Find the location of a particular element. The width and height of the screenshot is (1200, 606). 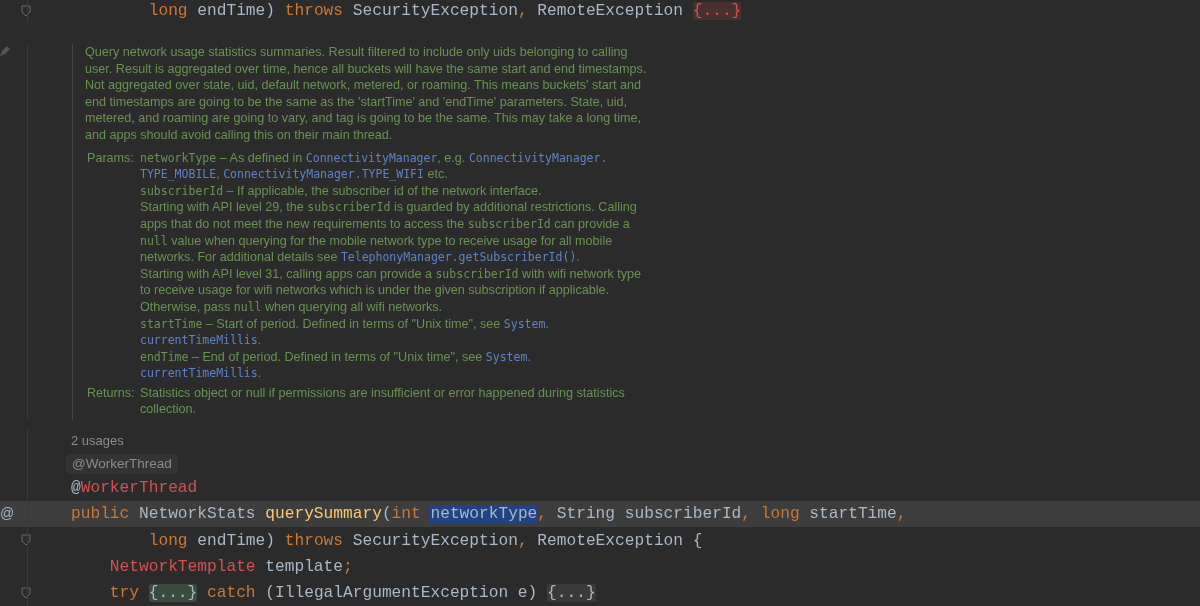

inlay-annotation-hint: @WorkerThread is located at coordinates (122, 463).